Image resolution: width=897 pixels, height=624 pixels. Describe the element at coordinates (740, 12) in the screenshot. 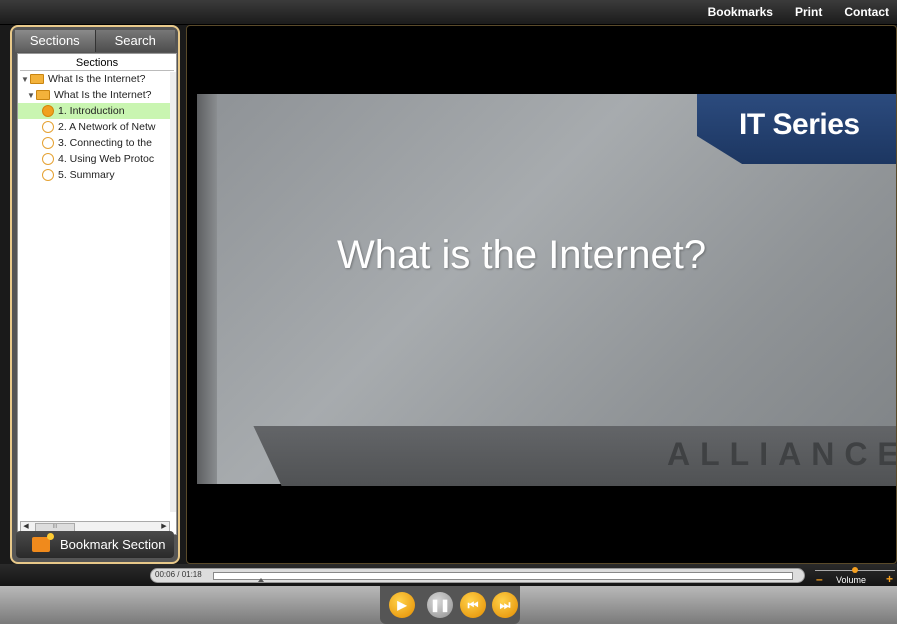

I see `bookmarks-link: Bookmarks` at that location.